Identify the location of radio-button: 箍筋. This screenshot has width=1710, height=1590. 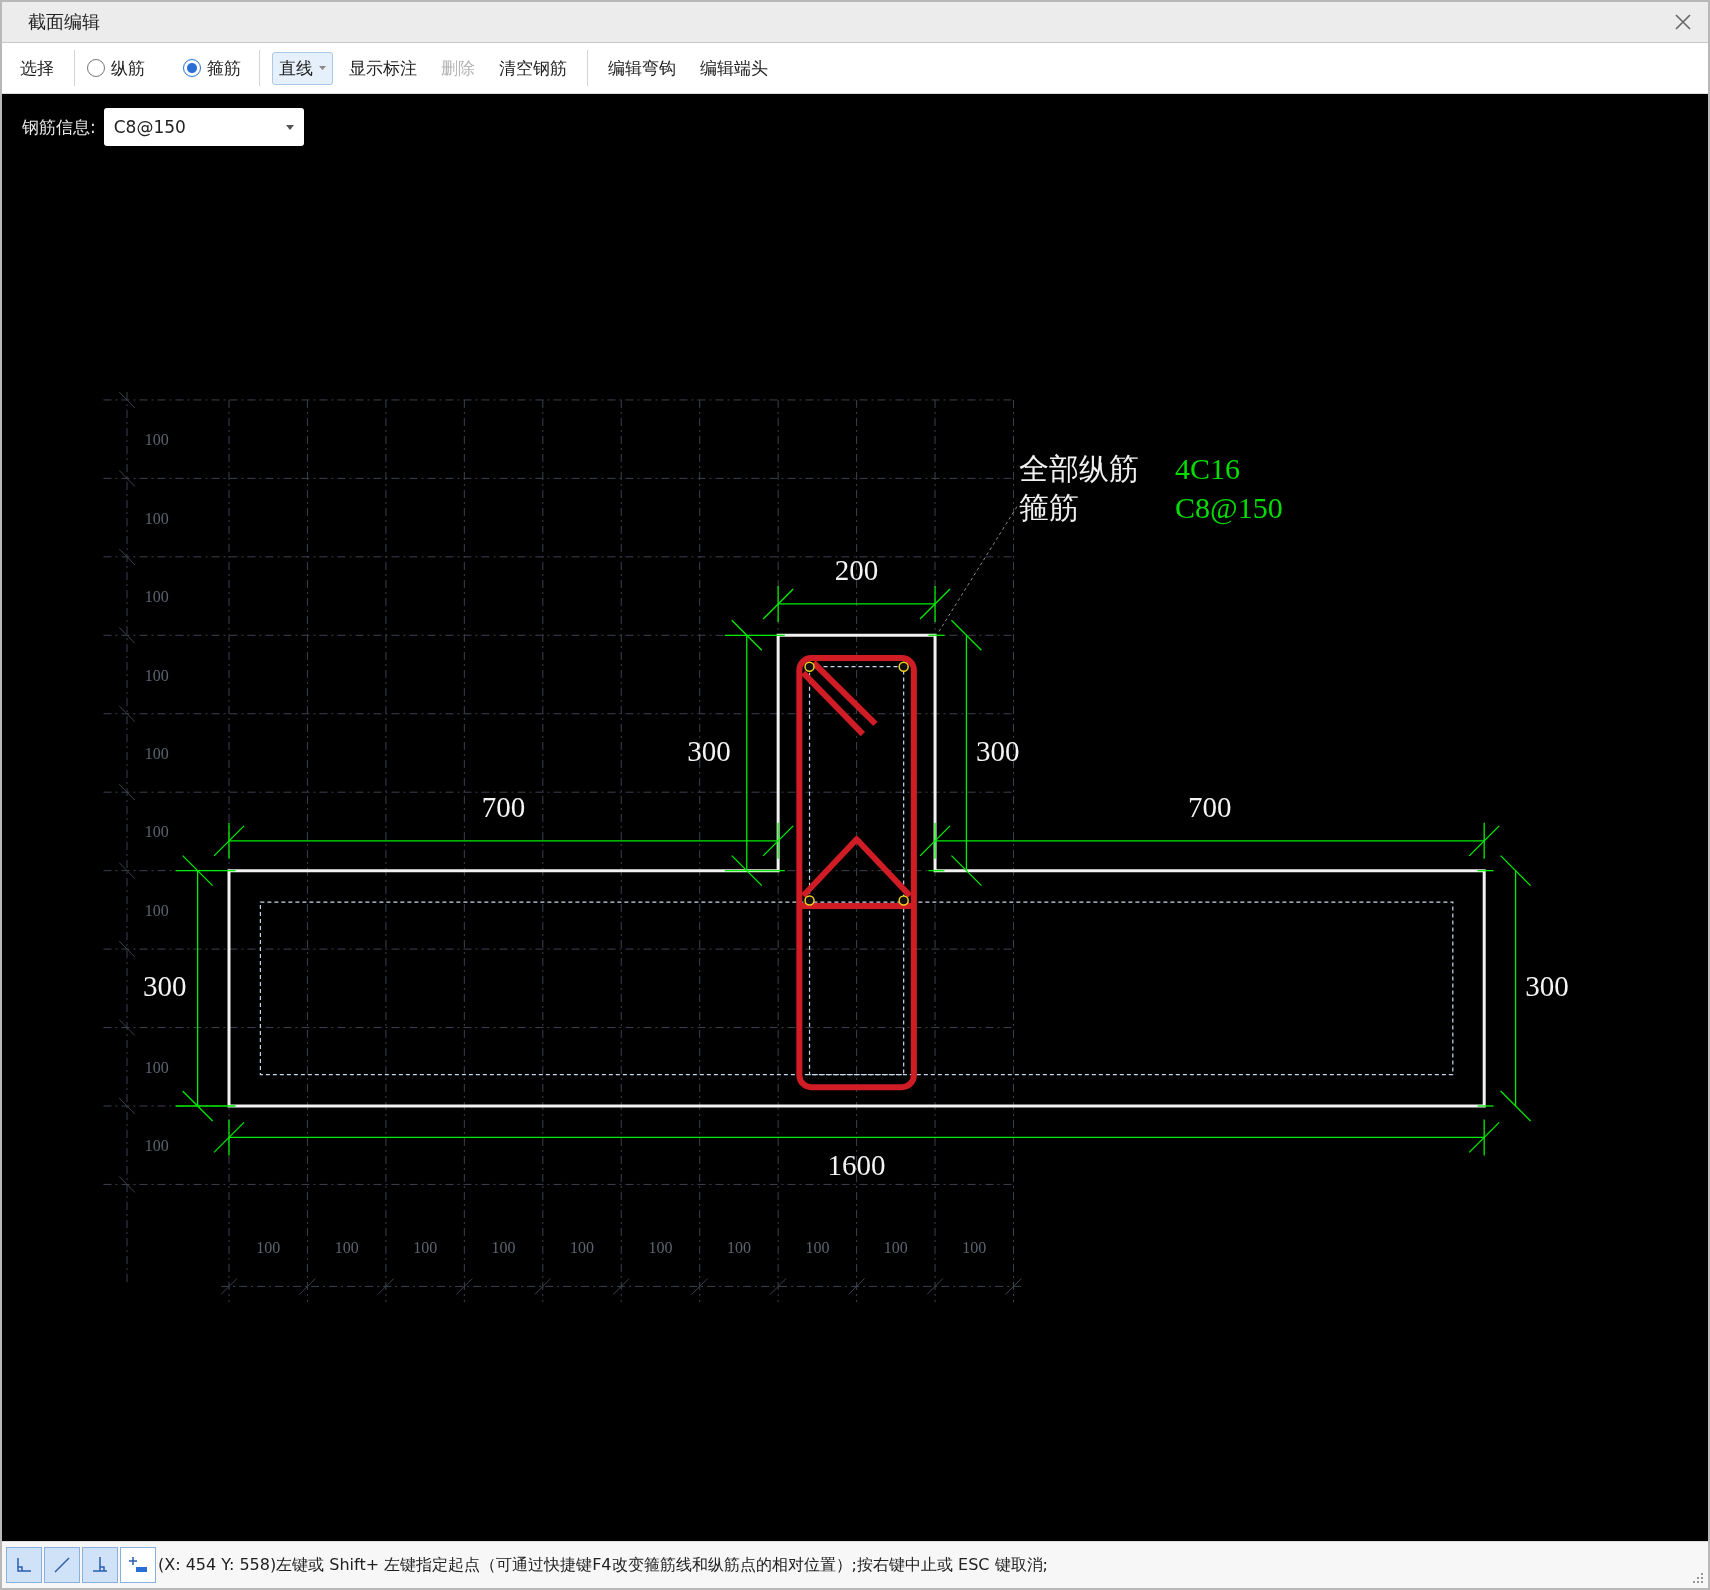
(214, 68).